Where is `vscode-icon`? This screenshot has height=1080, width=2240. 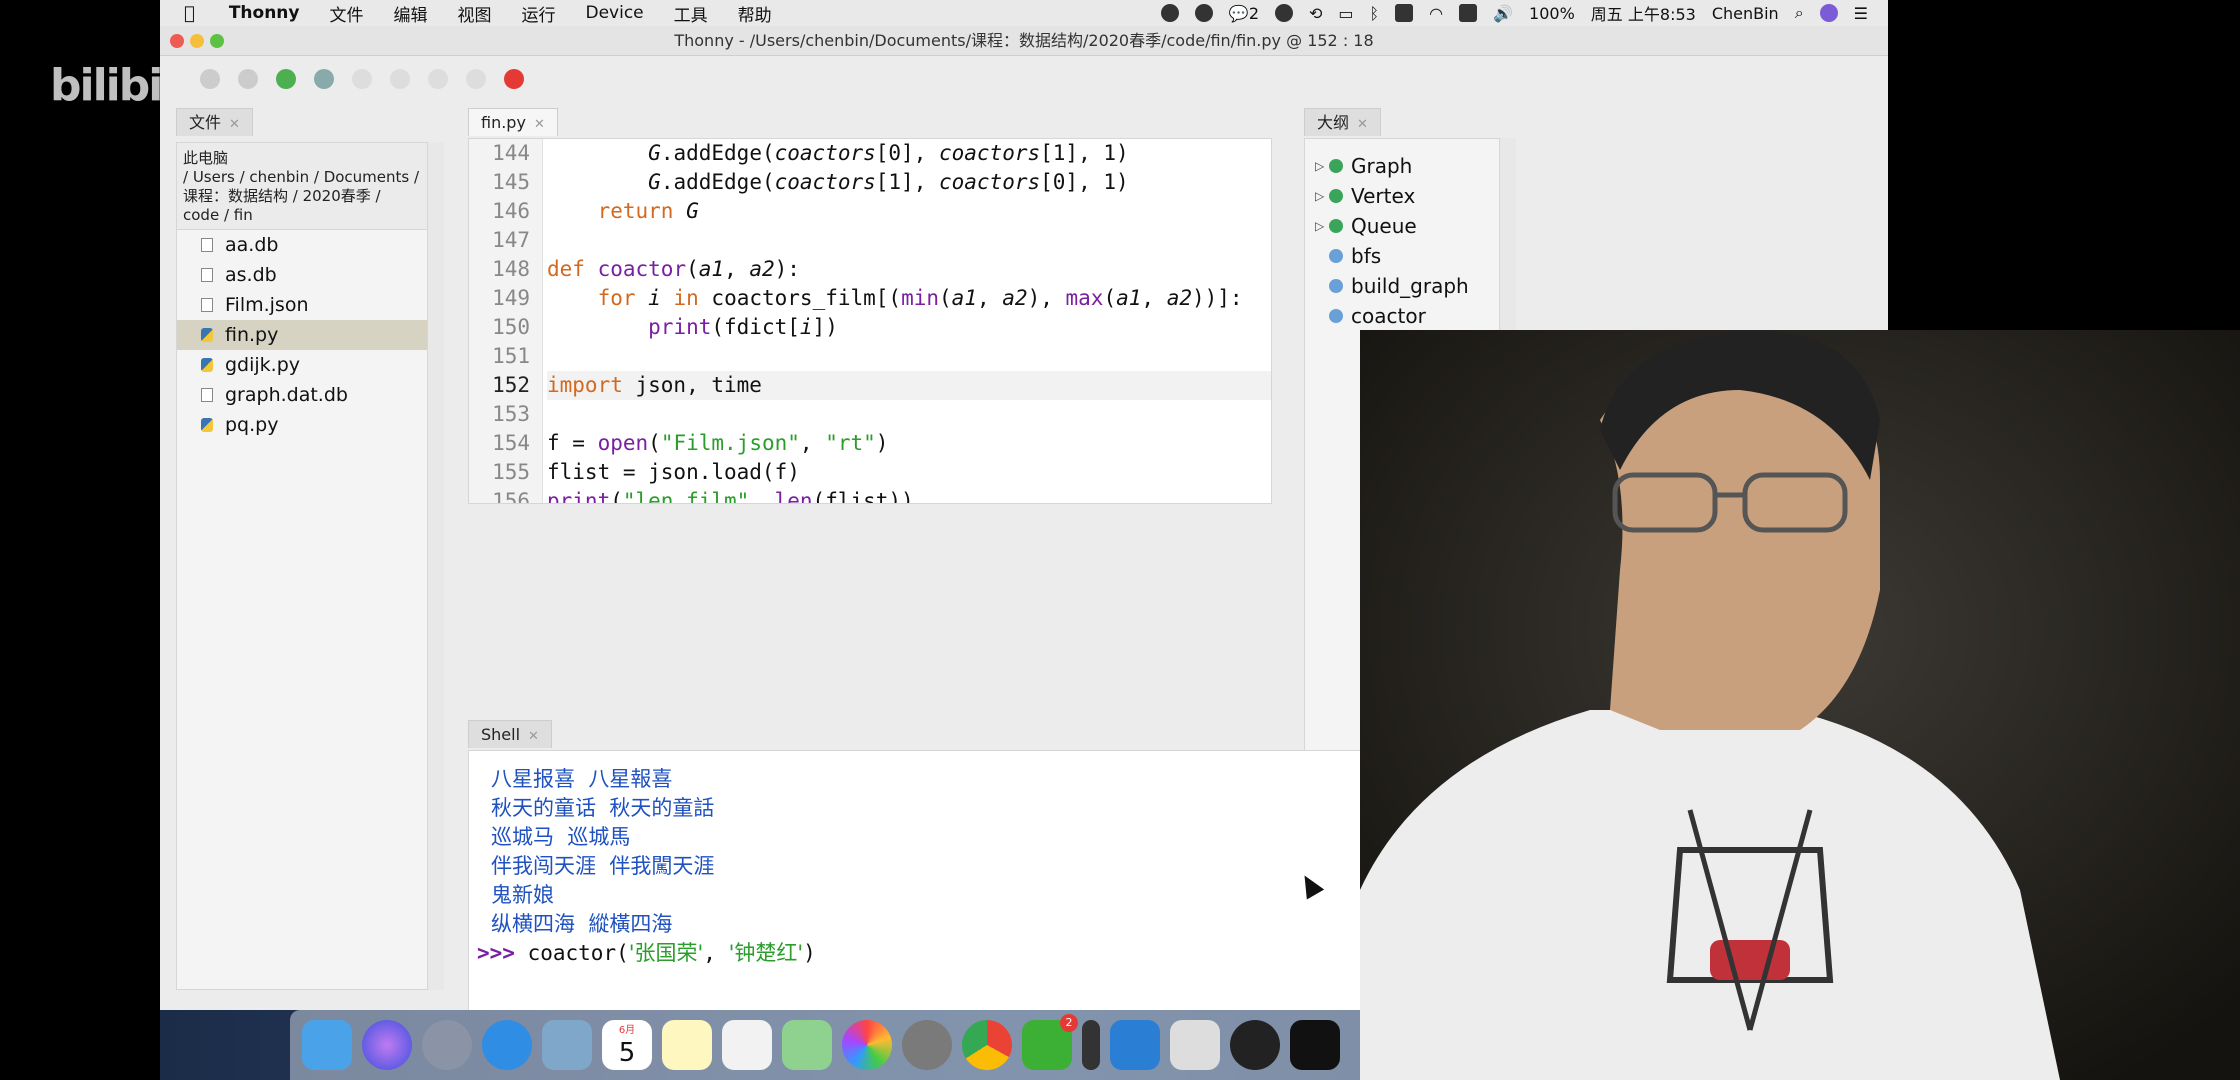 vscode-icon is located at coordinates (1135, 1045).